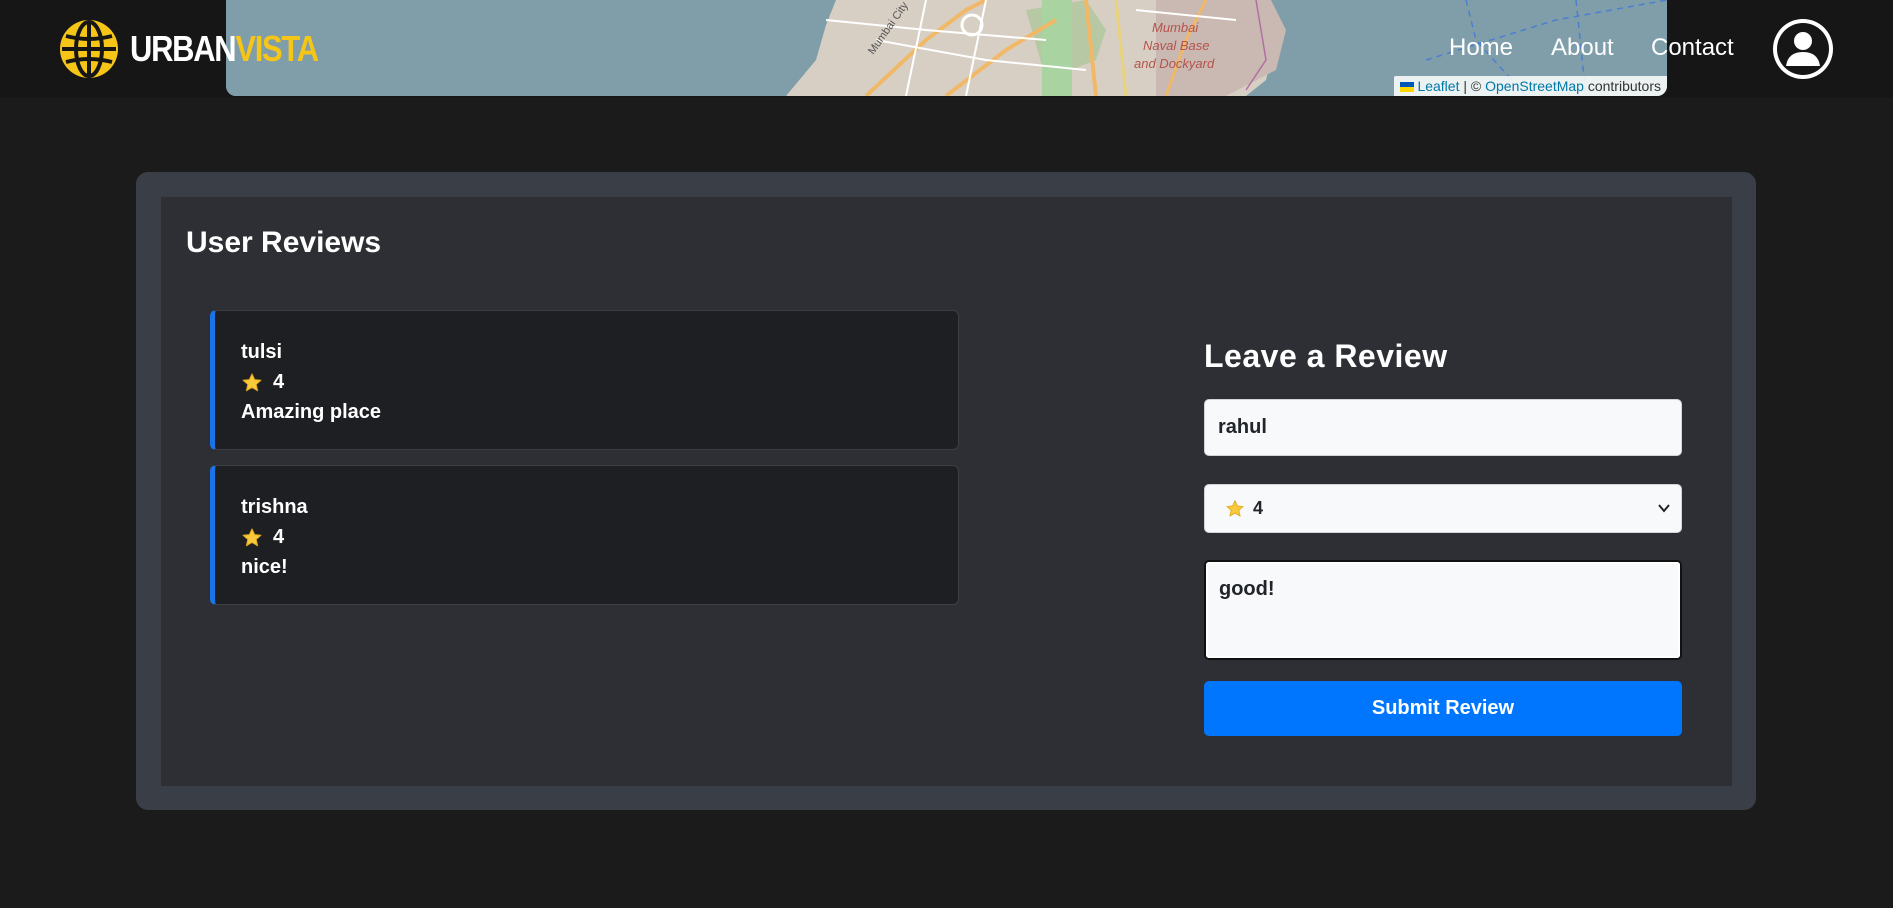 The height and width of the screenshot is (908, 1893). Describe the element at coordinates (1443, 708) in the screenshot. I see `submit-review-button: Submit Review` at that location.